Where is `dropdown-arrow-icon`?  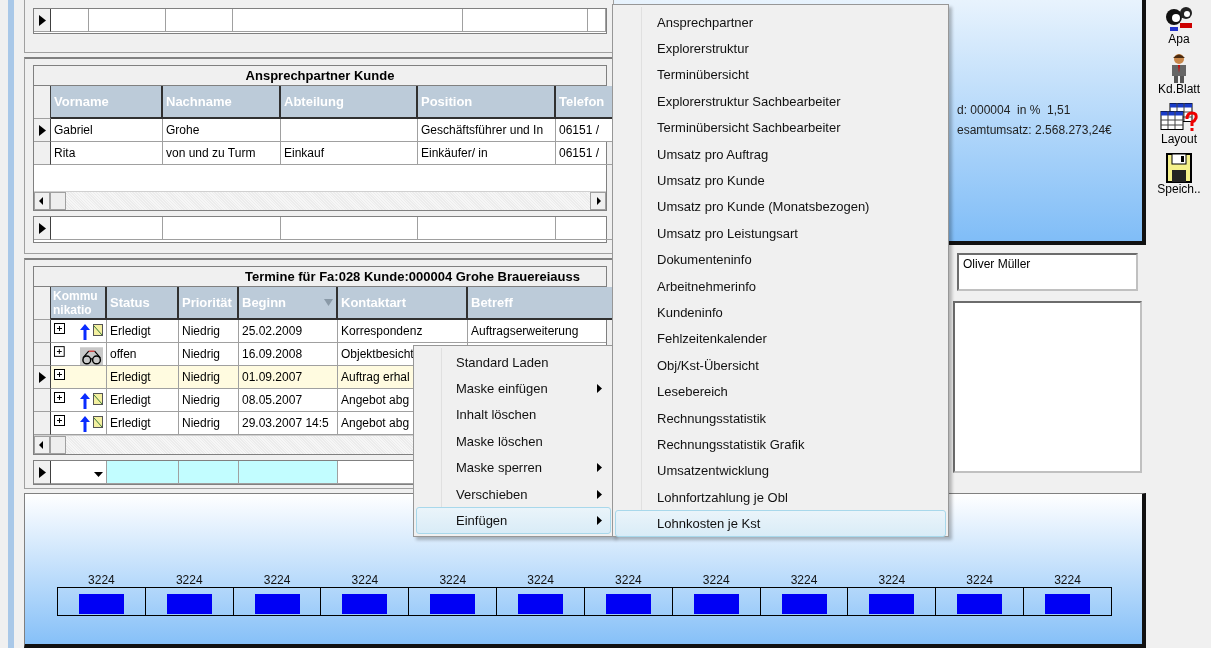
dropdown-arrow-icon is located at coordinates (98, 474).